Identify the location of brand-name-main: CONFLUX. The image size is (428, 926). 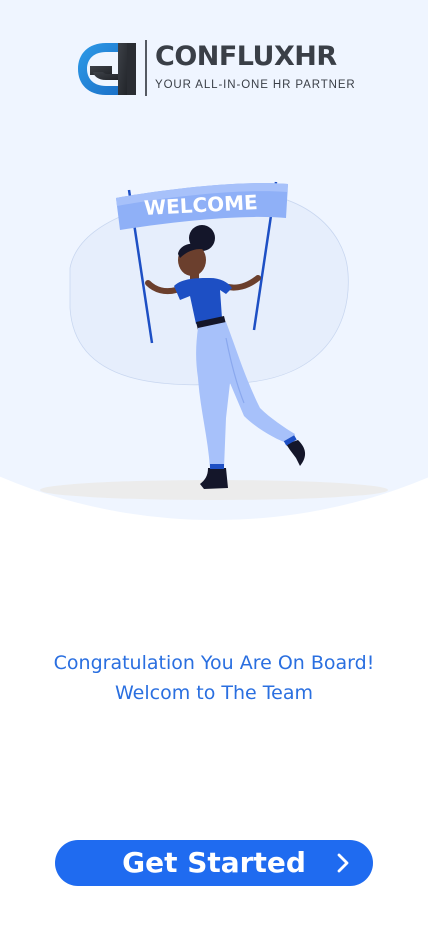
(225, 56).